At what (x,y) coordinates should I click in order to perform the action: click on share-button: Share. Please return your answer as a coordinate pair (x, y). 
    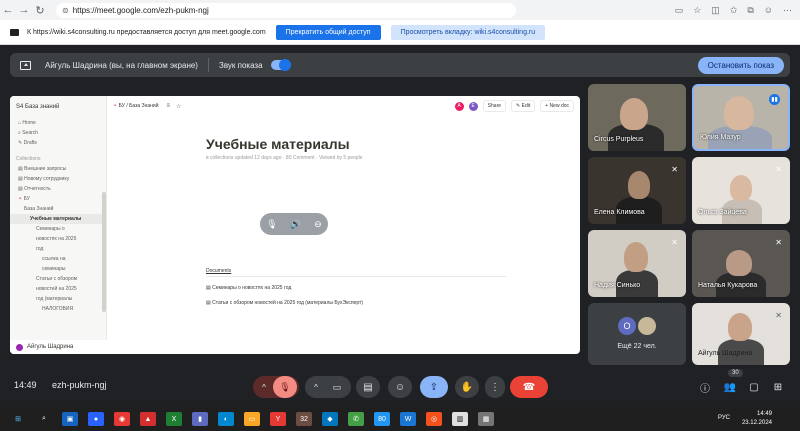
    Looking at the image, I should click on (494, 106).